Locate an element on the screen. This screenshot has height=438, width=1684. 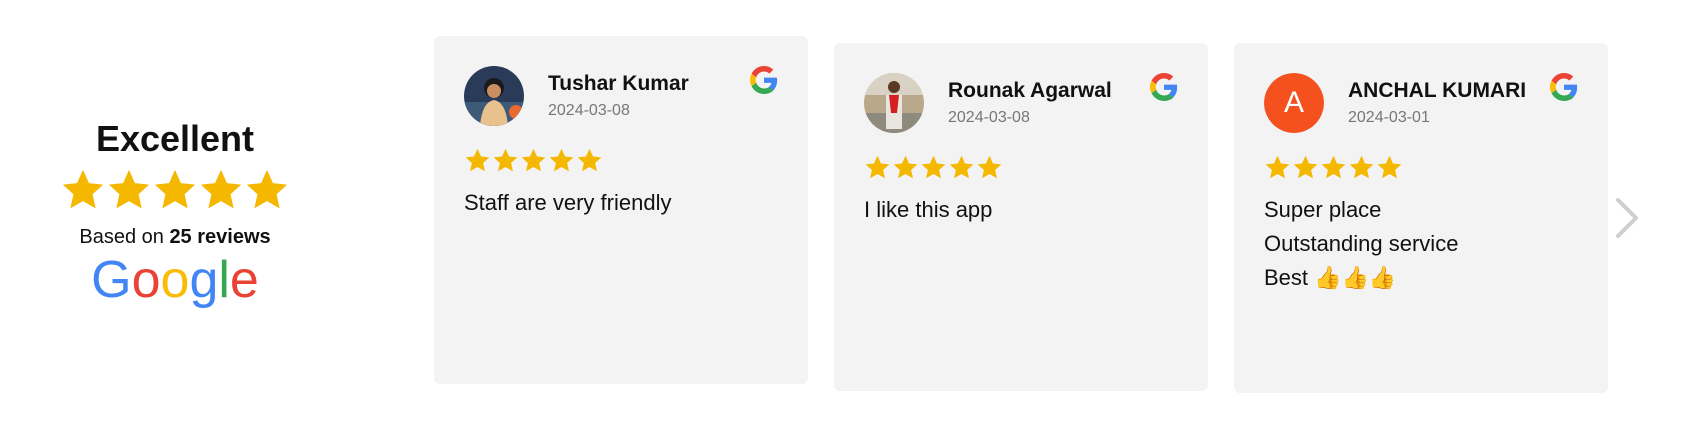
summary-stars is located at coordinates (175, 193).